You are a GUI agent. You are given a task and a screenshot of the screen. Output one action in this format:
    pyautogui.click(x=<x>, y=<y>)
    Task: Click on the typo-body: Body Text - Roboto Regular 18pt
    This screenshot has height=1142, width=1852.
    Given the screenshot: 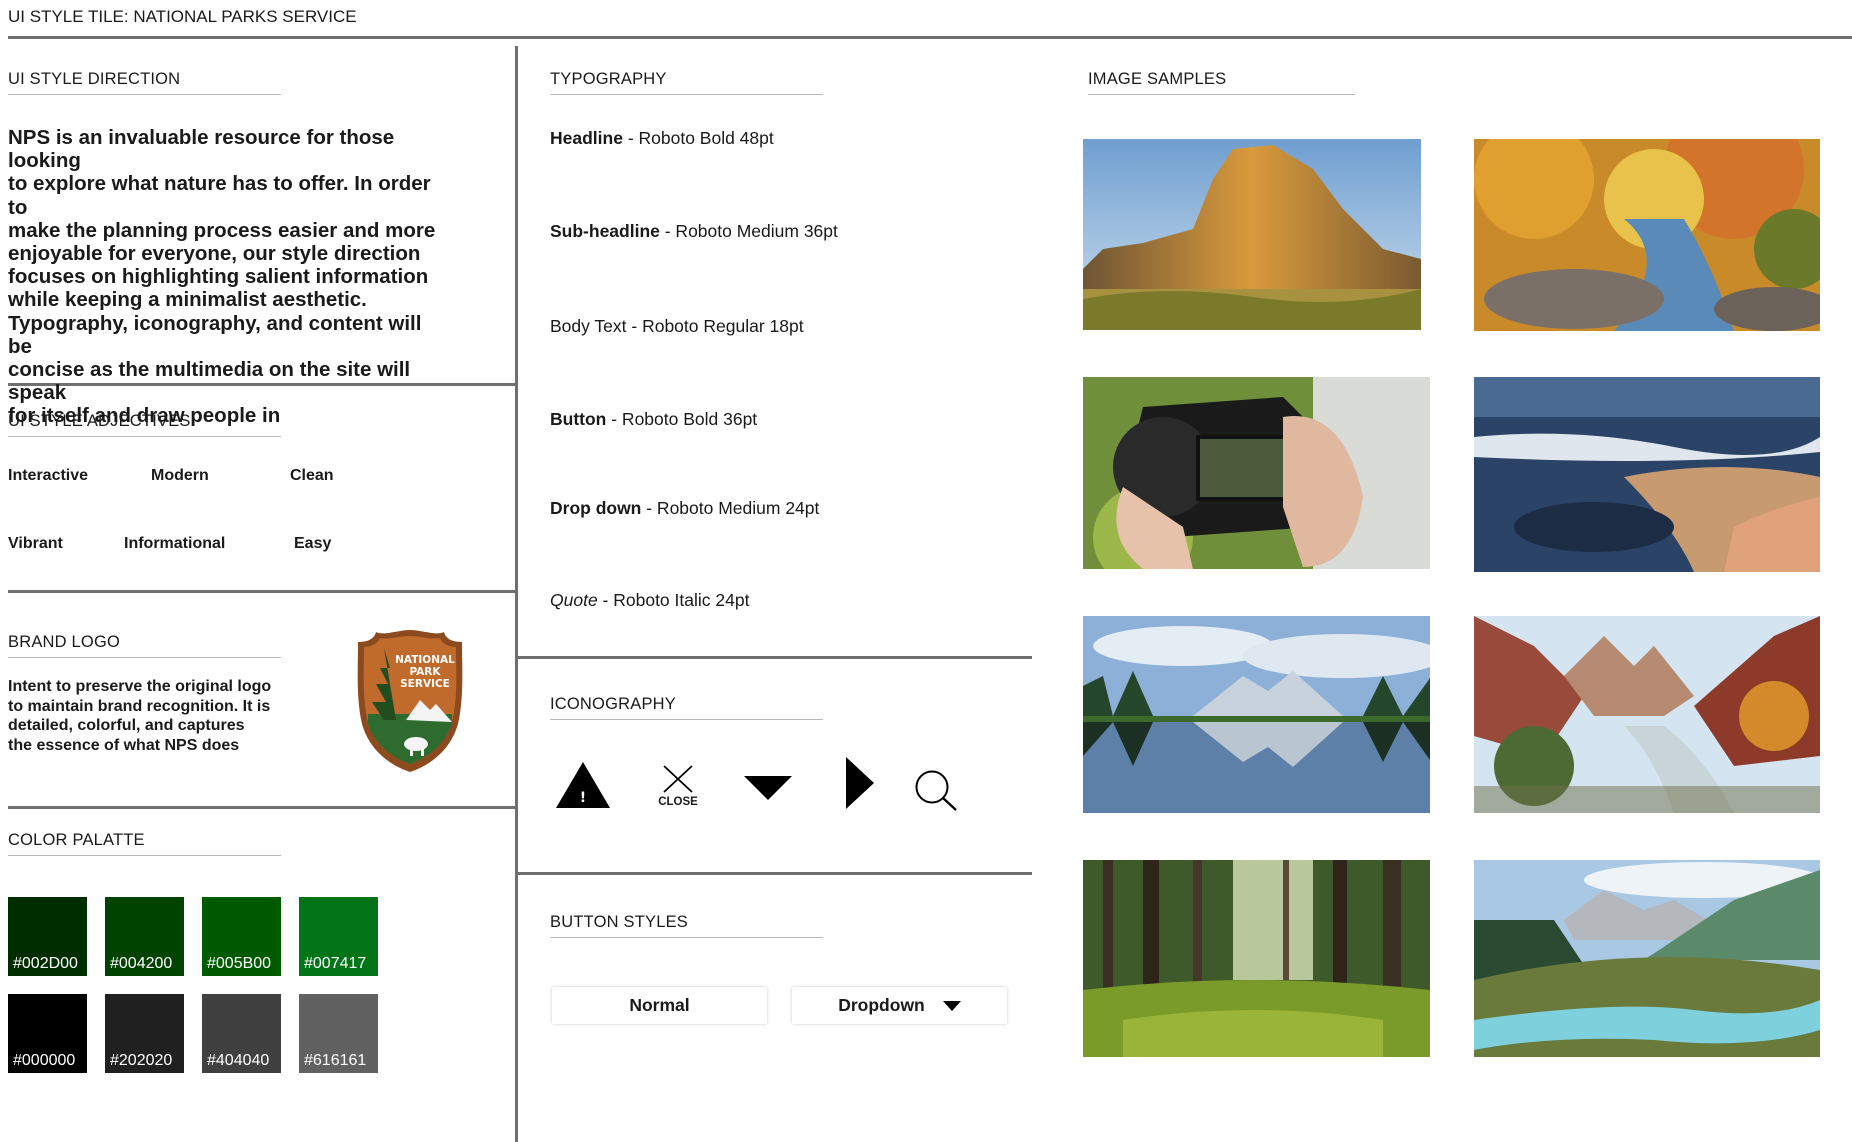 What is the action you would take?
    pyautogui.click(x=677, y=326)
    